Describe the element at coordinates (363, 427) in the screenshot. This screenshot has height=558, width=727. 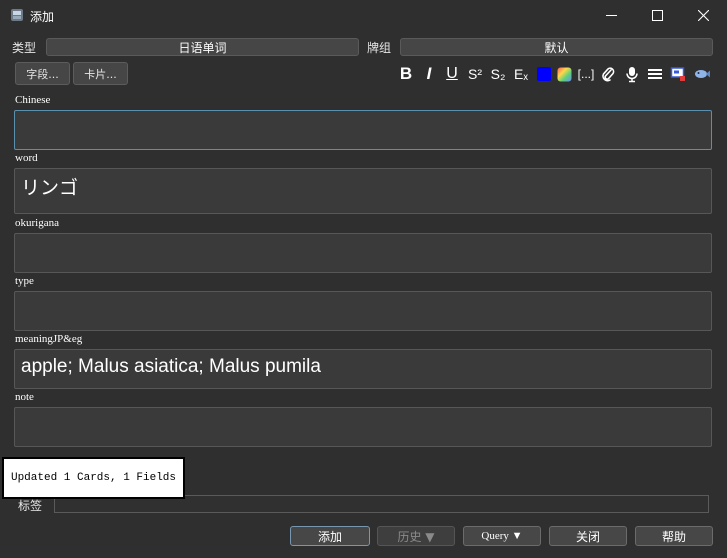
I see `field-note` at that location.